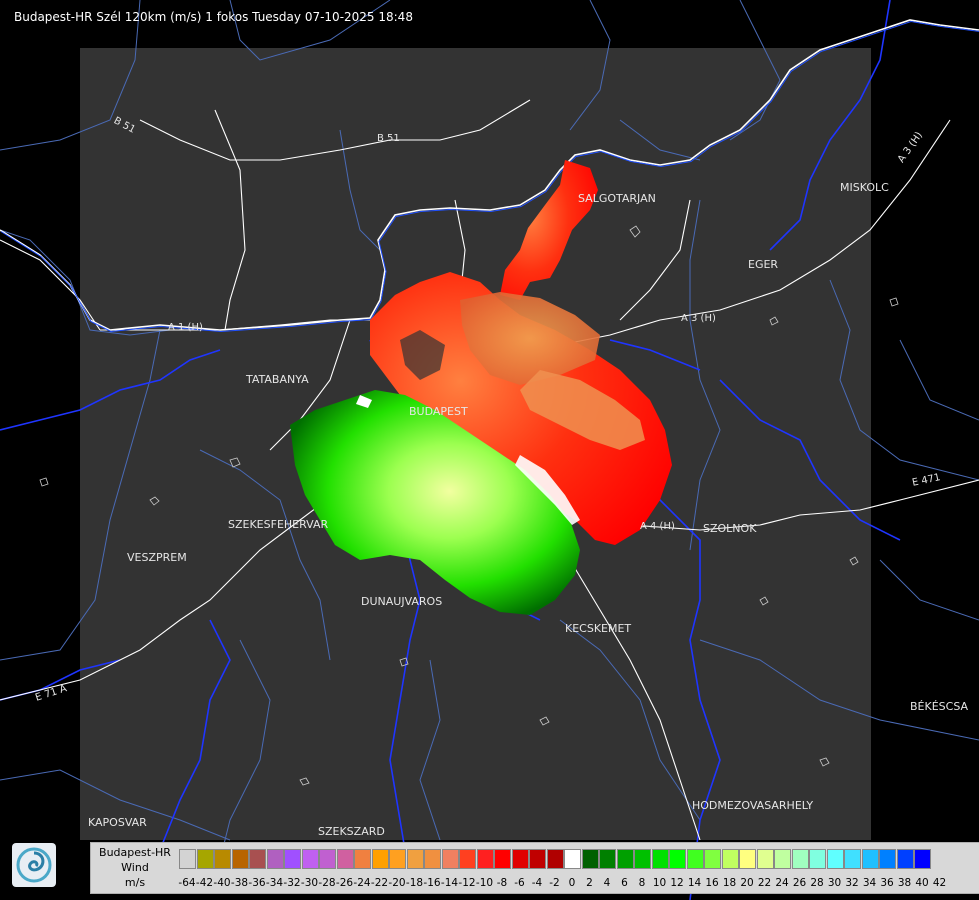 Image resolution: width=979 pixels, height=900 pixels. I want to click on road-label-b51: B 51, so click(388, 138).